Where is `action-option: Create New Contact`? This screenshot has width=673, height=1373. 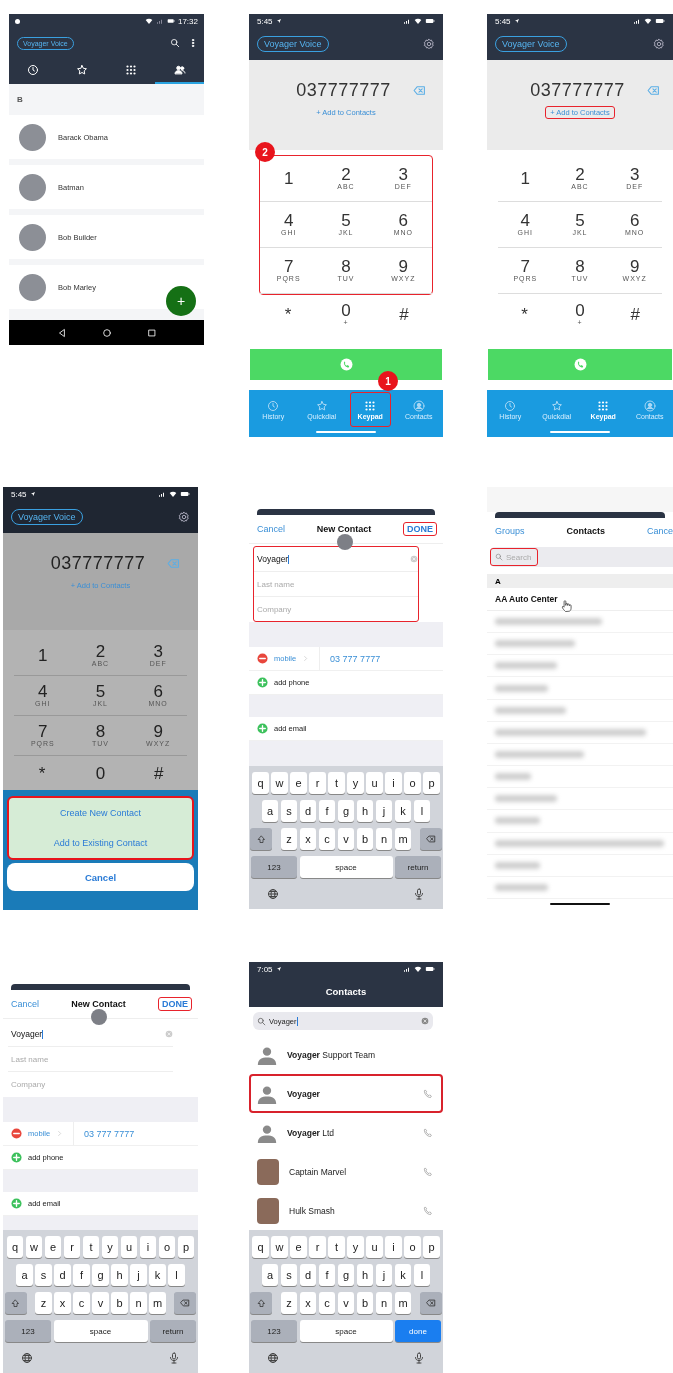
action-option: Create New Contact is located at coordinates (100, 813).